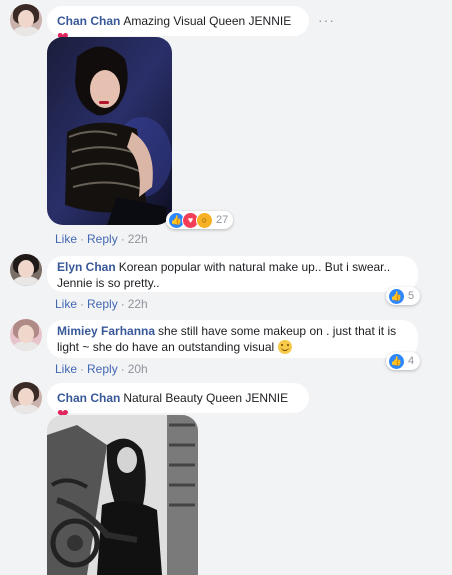 This screenshot has height=575, width=452. Describe the element at coordinates (222, 220) in the screenshot. I see `reaction-count: 27` at that location.